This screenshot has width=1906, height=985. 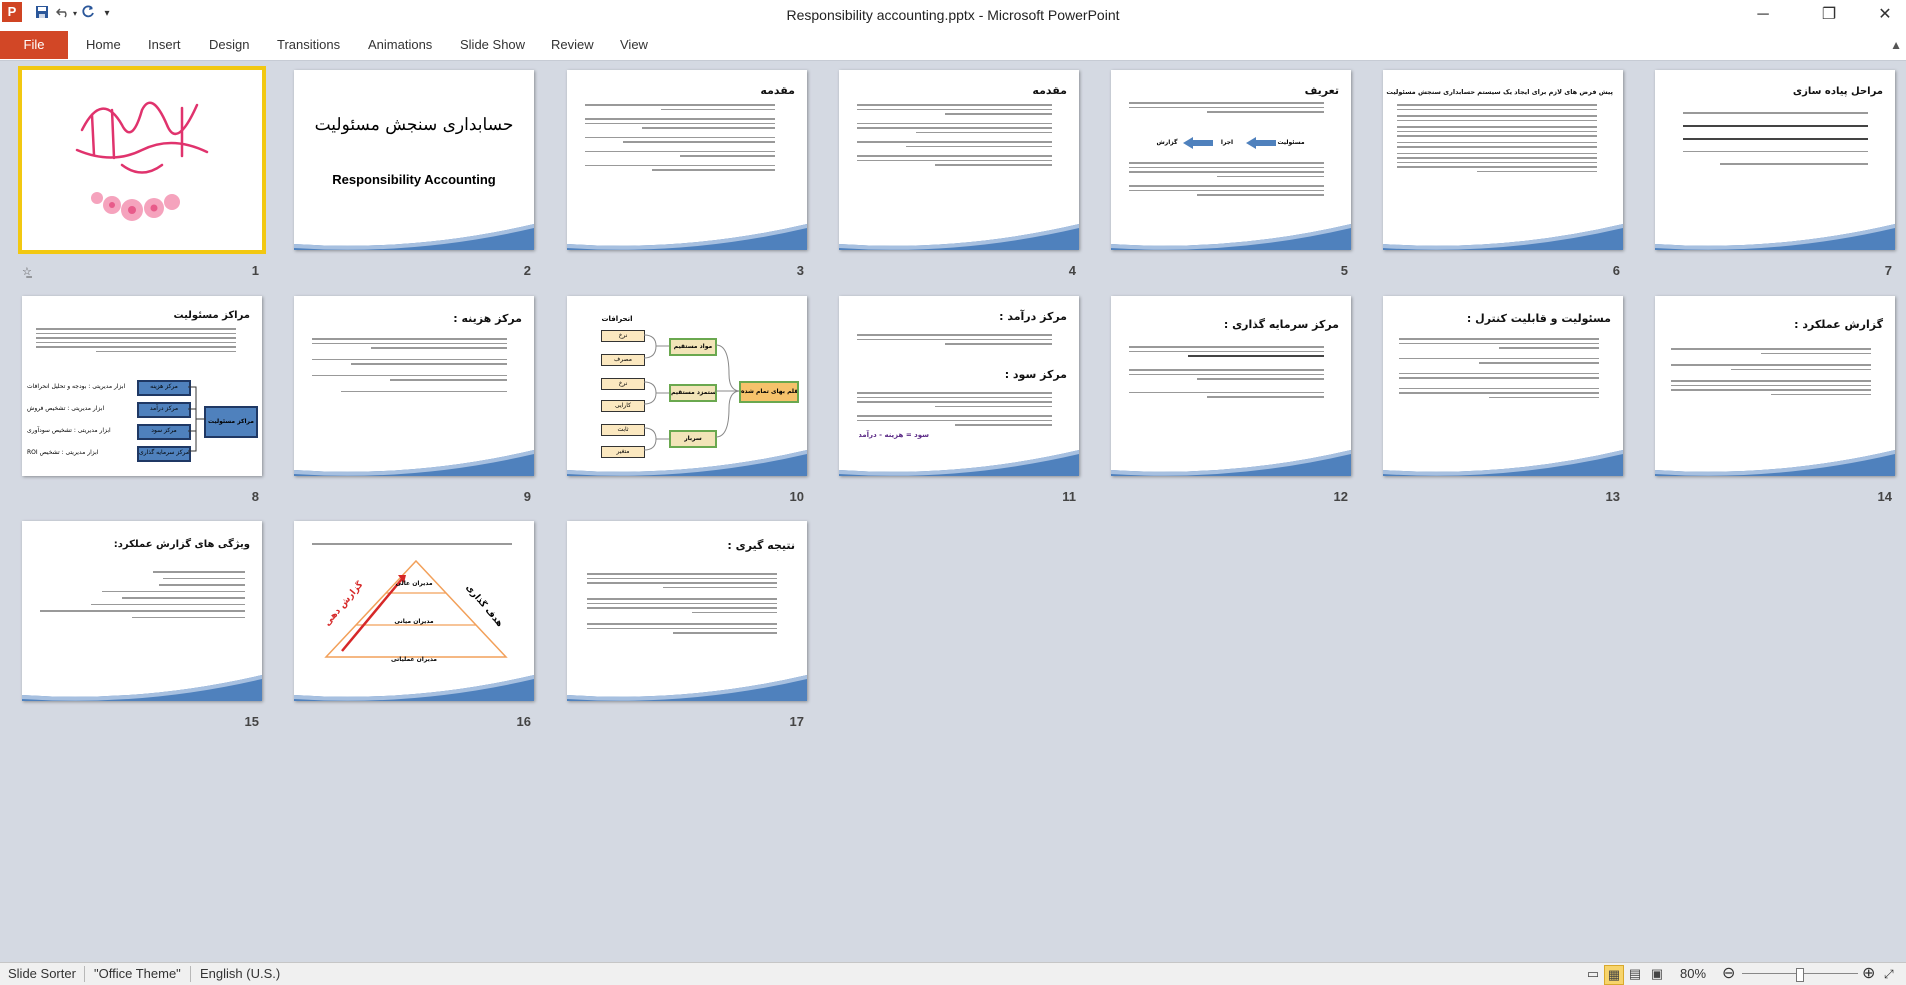 I want to click on tab-file: File, so click(x=34, y=45).